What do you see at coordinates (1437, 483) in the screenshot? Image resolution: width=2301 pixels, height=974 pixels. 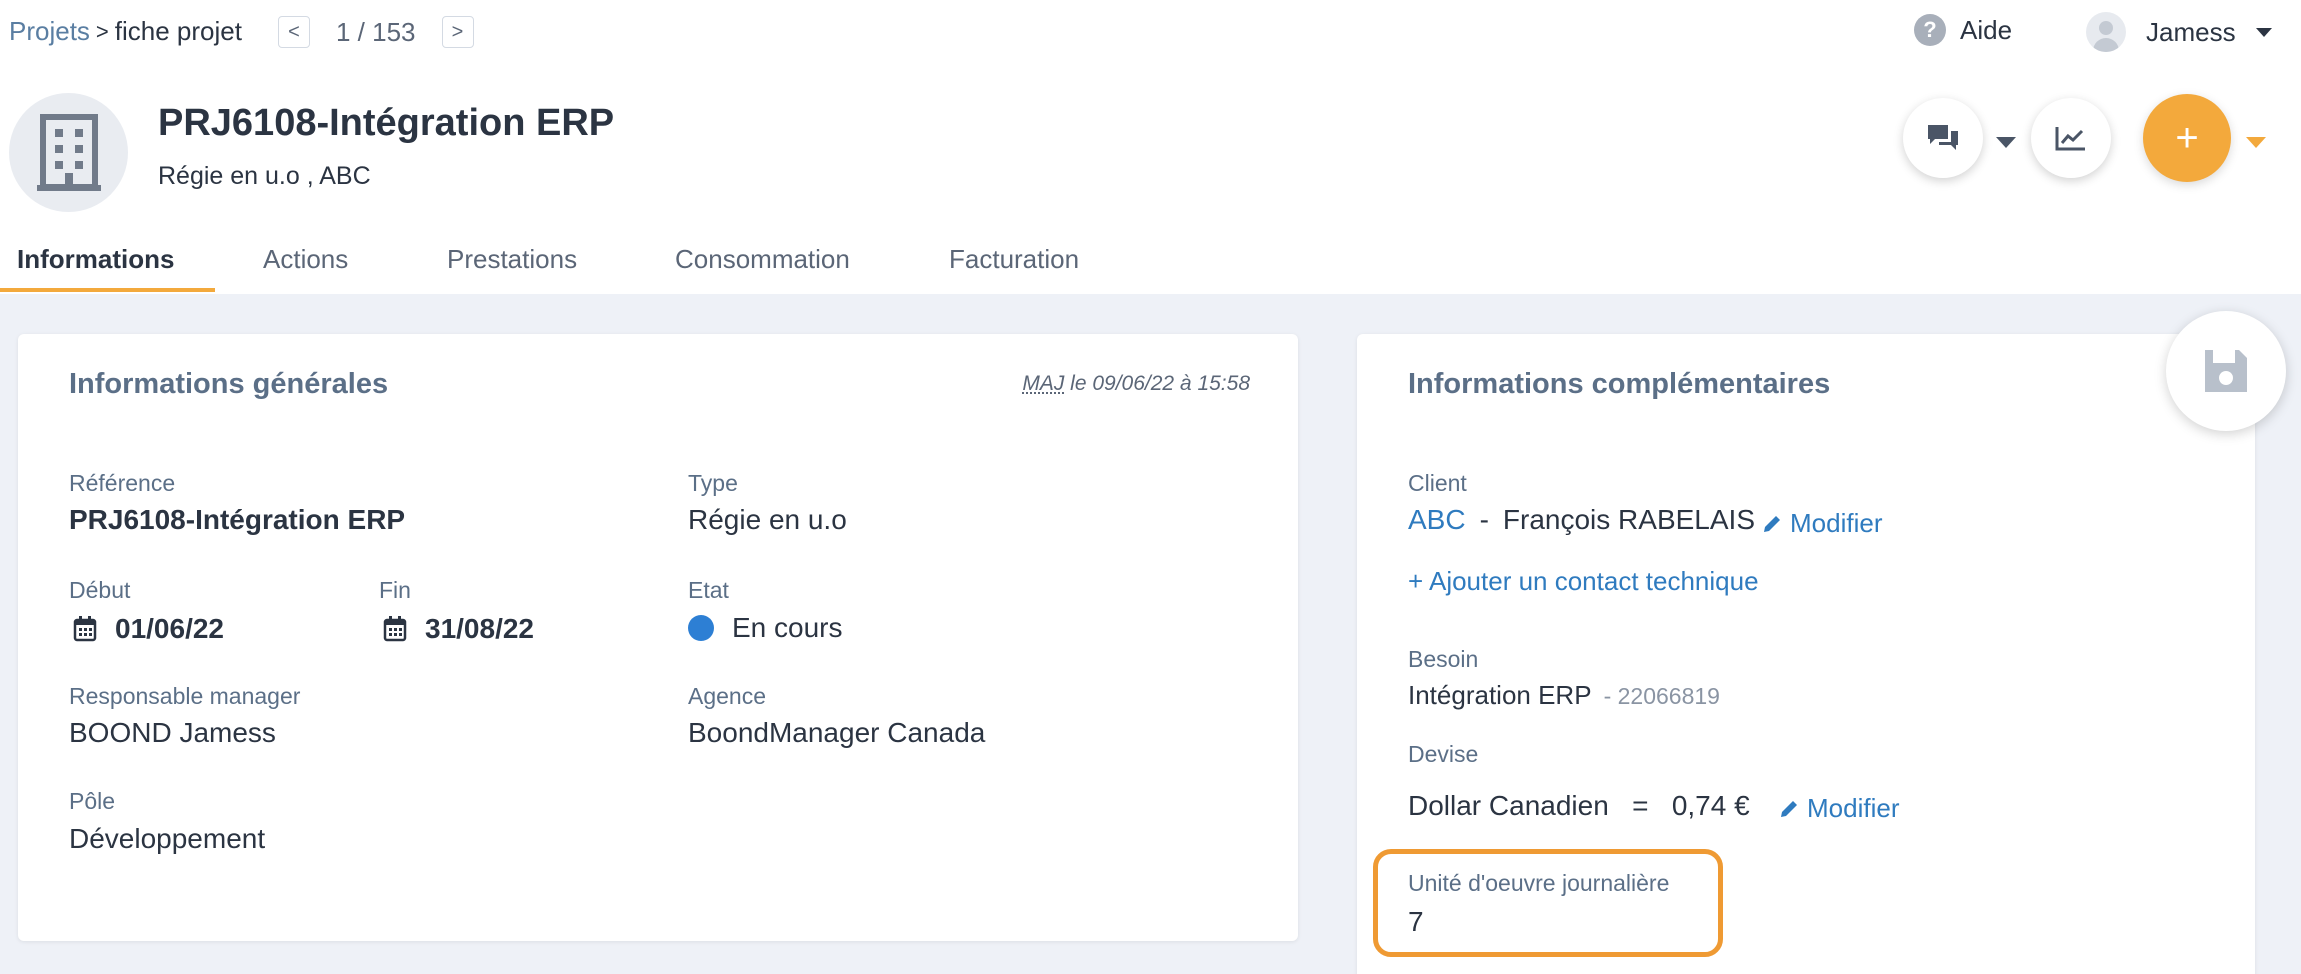 I see `client-label: Client` at bounding box center [1437, 483].